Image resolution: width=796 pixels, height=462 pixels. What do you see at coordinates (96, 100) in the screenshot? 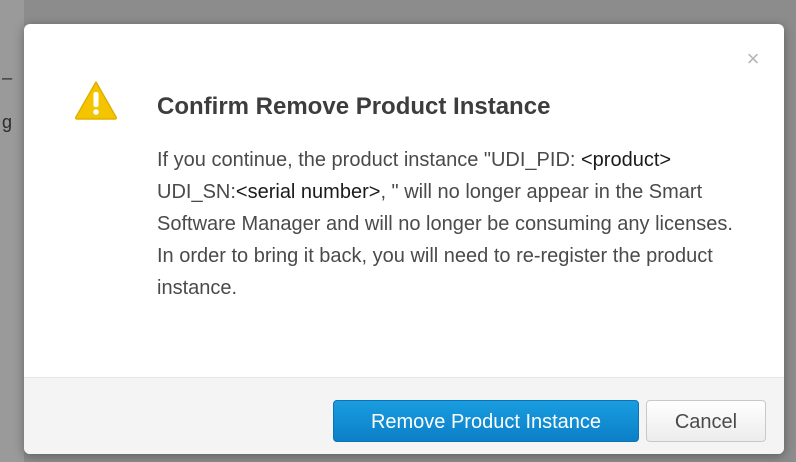
I see `warning-triangle-icon` at bounding box center [96, 100].